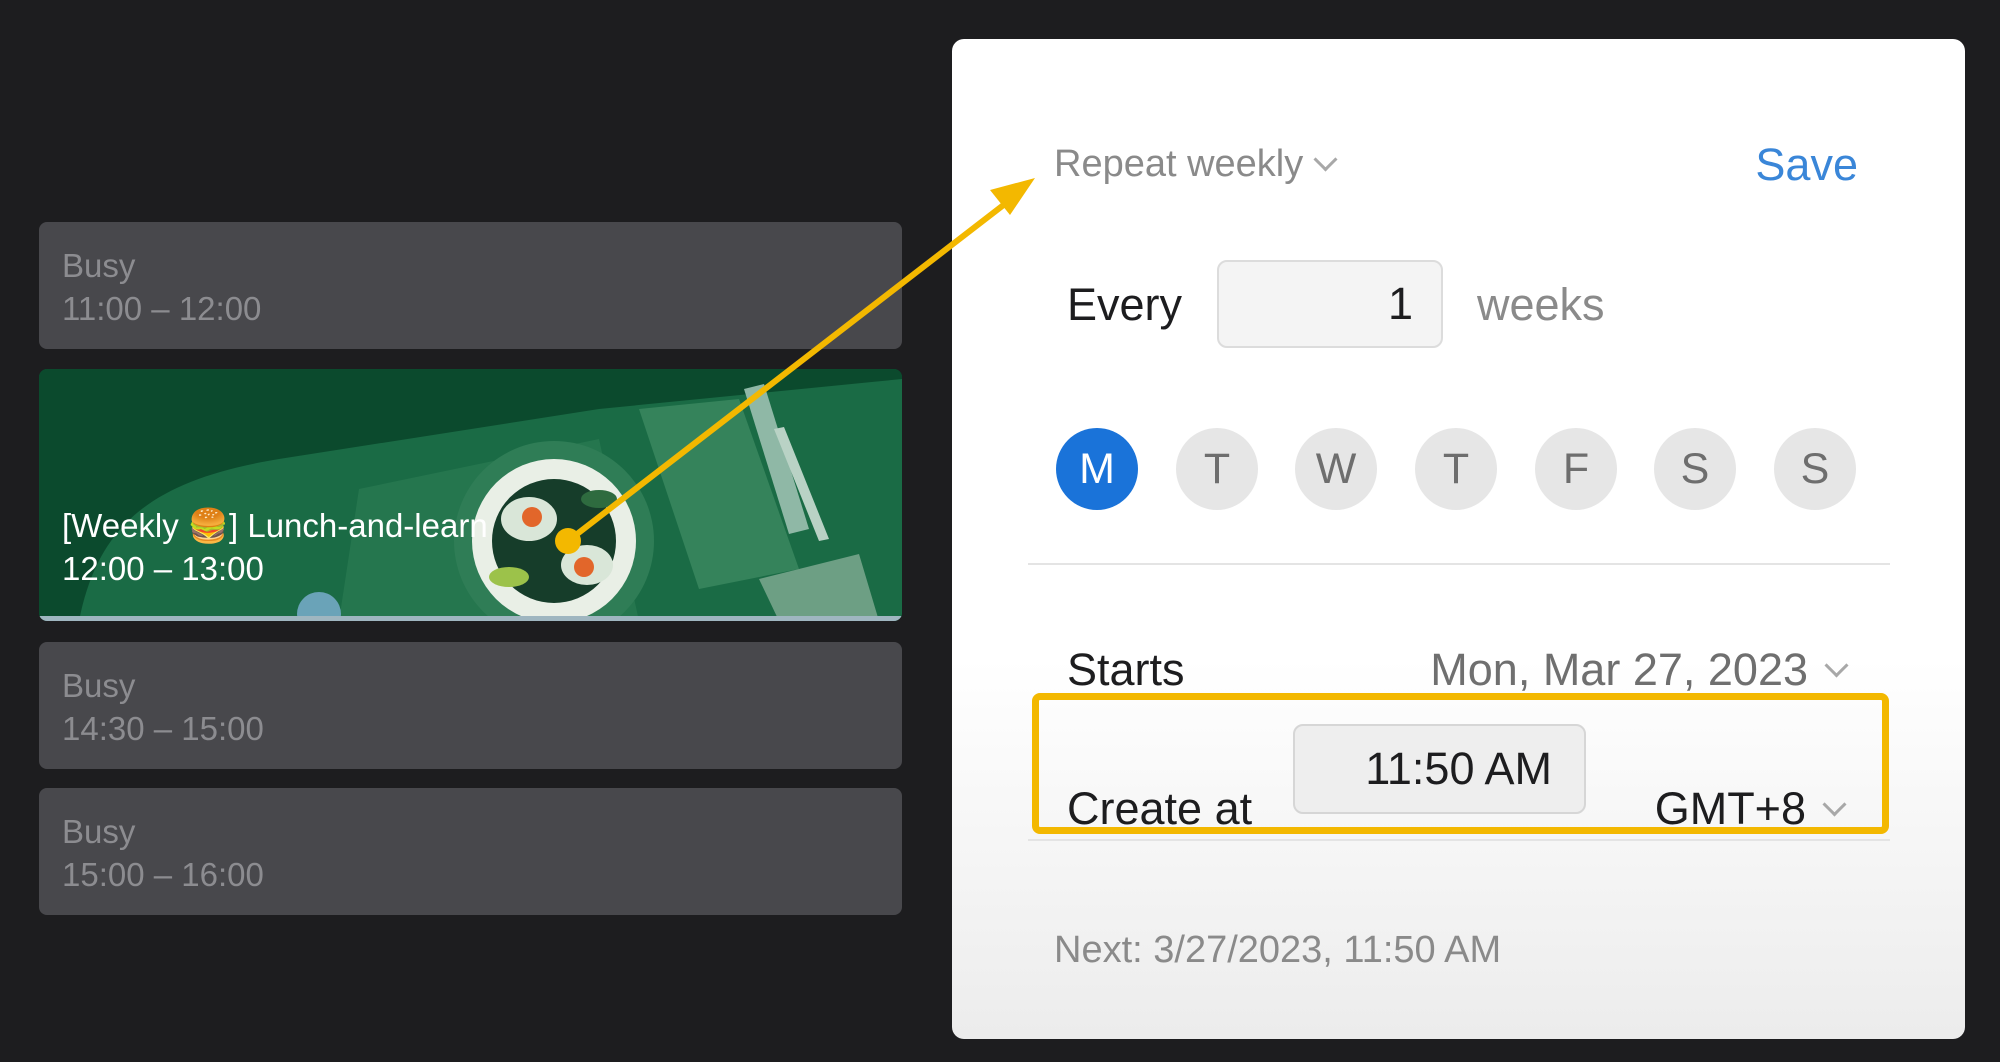  I want to click on start-date-dropdown: Mon, Mar 27, 2023, so click(1639, 670).